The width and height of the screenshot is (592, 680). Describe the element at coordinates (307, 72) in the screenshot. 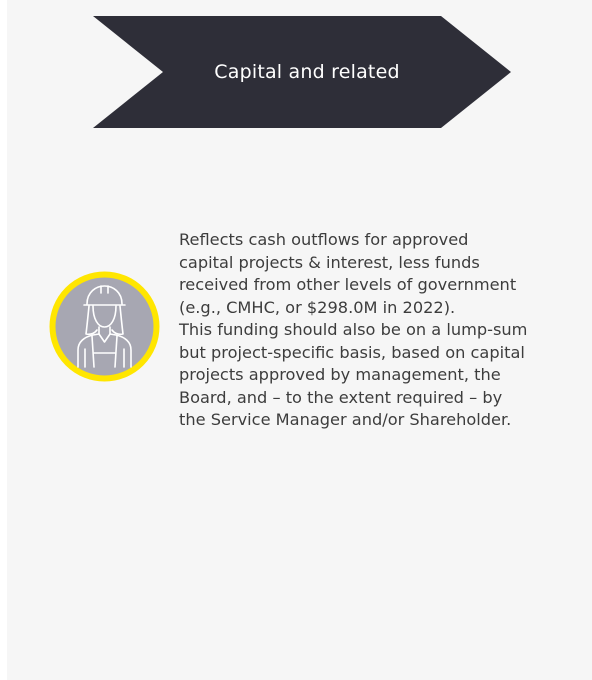

I see `chevron-title: Capital and related` at that location.